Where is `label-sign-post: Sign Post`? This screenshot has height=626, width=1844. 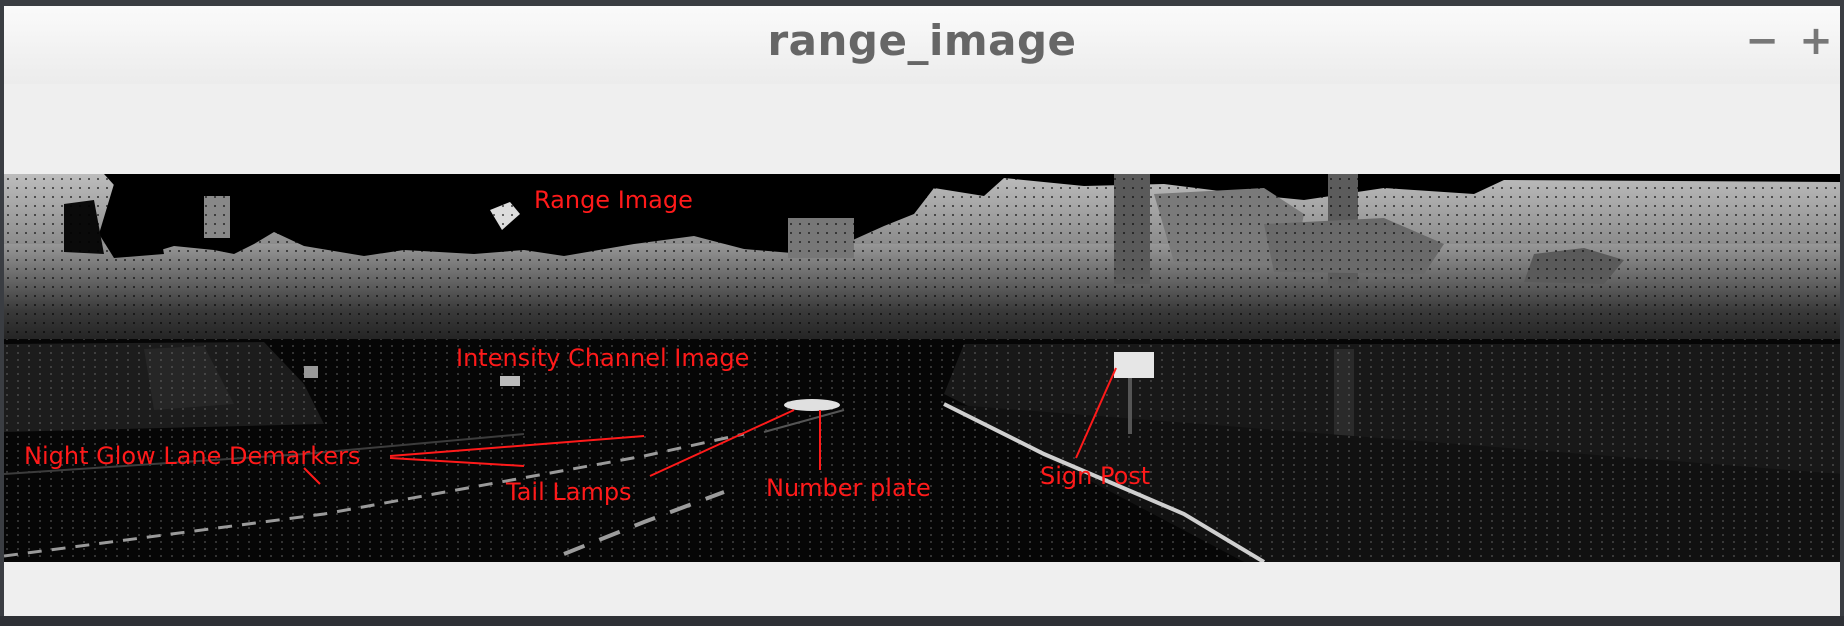
label-sign-post: Sign Post is located at coordinates (1095, 476).